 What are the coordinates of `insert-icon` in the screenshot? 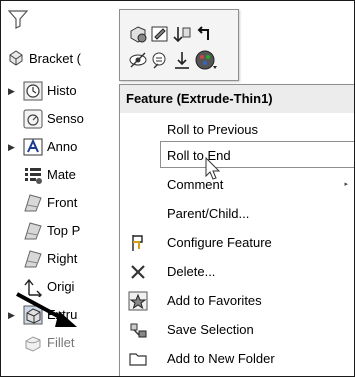 It's located at (182, 60).